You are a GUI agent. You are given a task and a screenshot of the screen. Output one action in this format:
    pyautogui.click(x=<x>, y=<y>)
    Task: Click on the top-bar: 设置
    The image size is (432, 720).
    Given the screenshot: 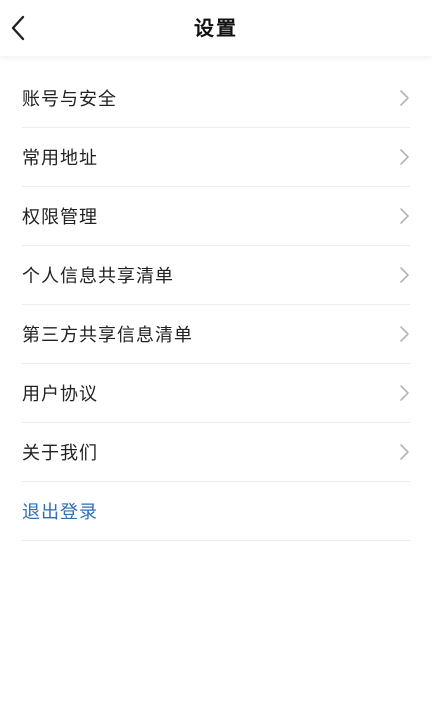 What is the action you would take?
    pyautogui.click(x=216, y=28)
    